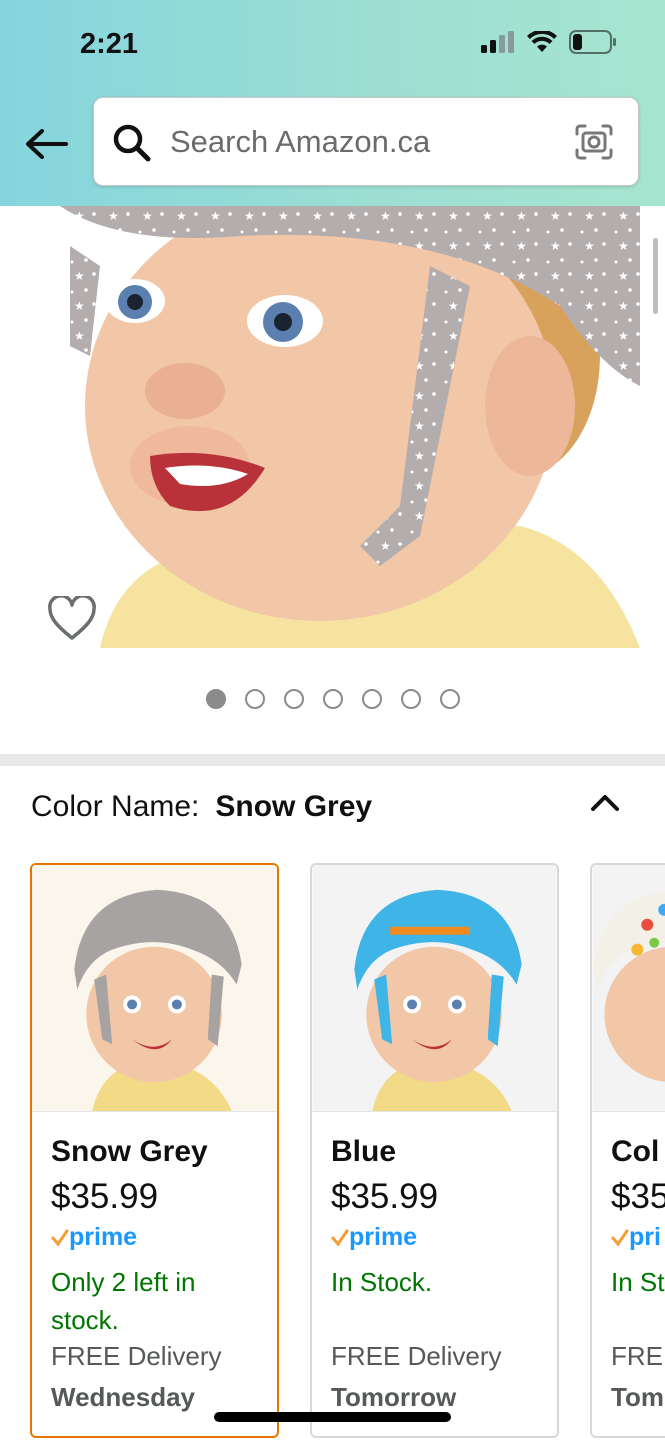 The height and width of the screenshot is (1440, 665). Describe the element at coordinates (332, 760) in the screenshot. I see `section-divider` at that location.